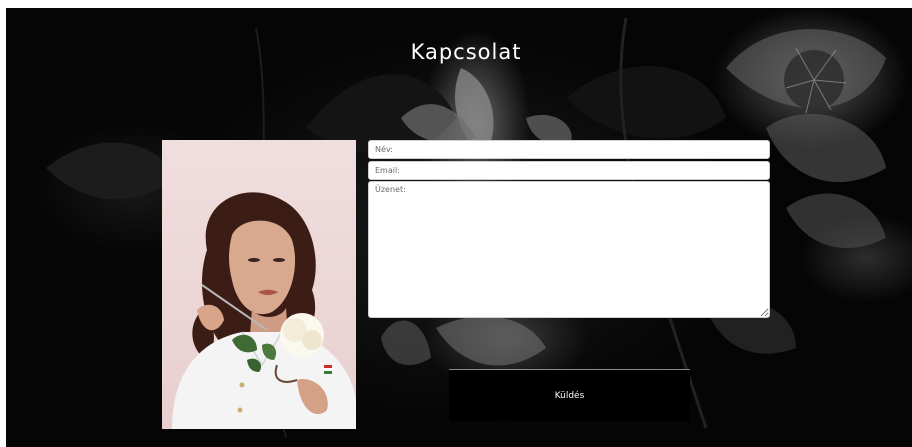  Describe the element at coordinates (569, 249) in the screenshot. I see `message-textarea` at that location.